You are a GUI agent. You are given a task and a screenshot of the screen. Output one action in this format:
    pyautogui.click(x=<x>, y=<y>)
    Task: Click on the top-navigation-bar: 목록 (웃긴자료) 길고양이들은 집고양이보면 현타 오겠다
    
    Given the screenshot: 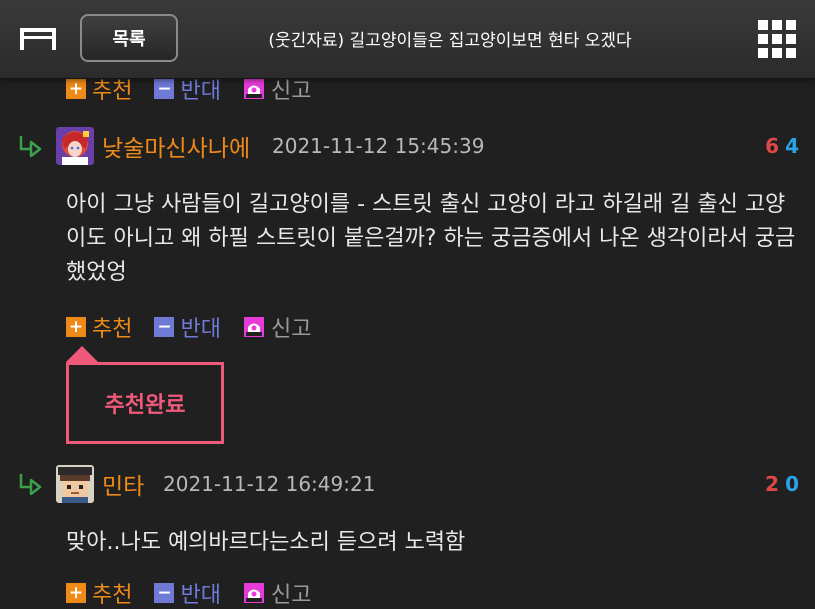 What is the action you would take?
    pyautogui.click(x=407, y=39)
    